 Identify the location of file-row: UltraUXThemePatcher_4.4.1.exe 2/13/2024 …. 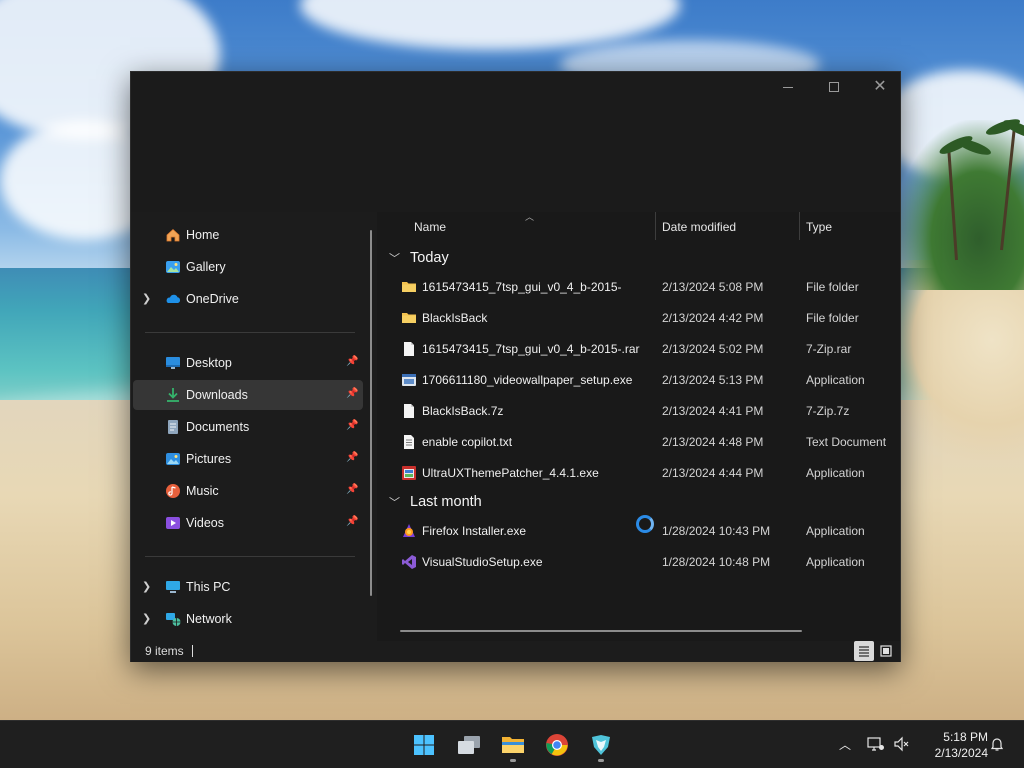
(643, 473).